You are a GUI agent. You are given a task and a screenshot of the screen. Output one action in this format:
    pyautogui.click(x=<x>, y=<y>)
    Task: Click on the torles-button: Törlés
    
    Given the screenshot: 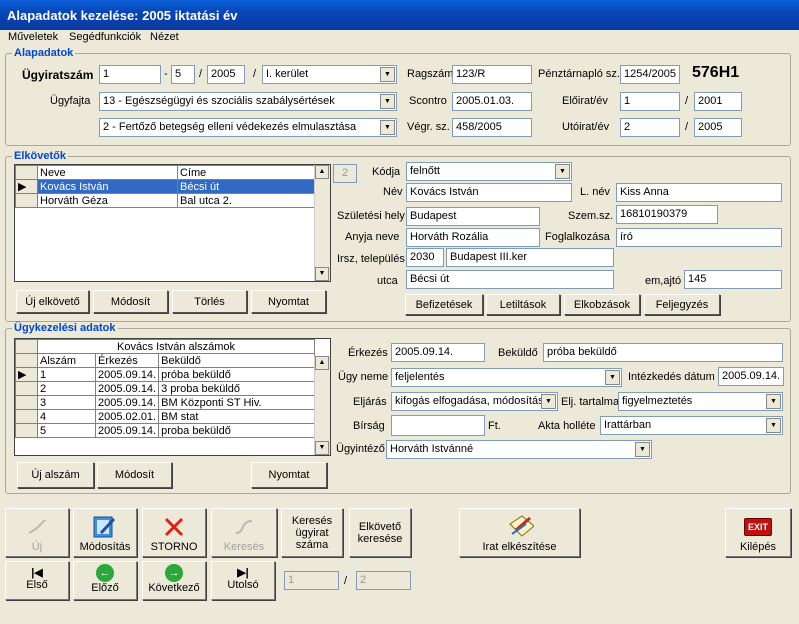 What is the action you would take?
    pyautogui.click(x=209, y=301)
    